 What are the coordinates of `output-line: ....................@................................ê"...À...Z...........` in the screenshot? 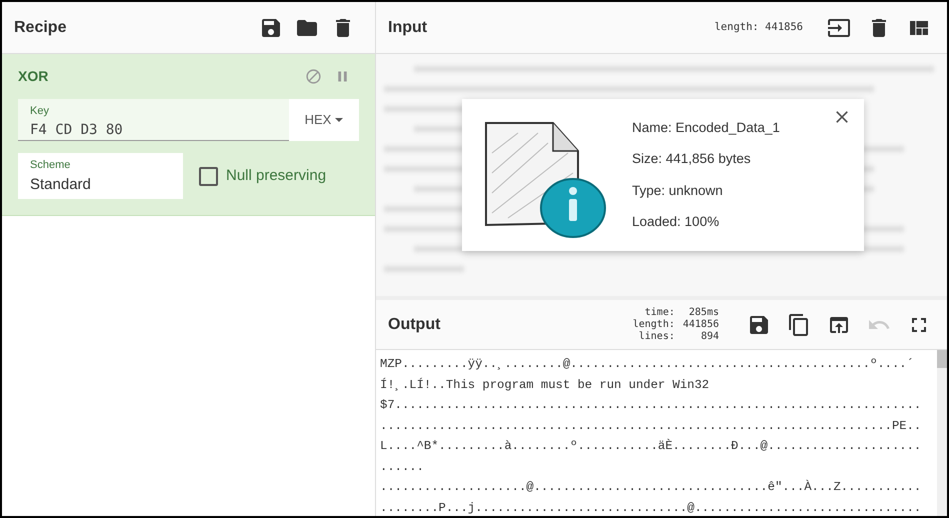 It's located at (651, 487).